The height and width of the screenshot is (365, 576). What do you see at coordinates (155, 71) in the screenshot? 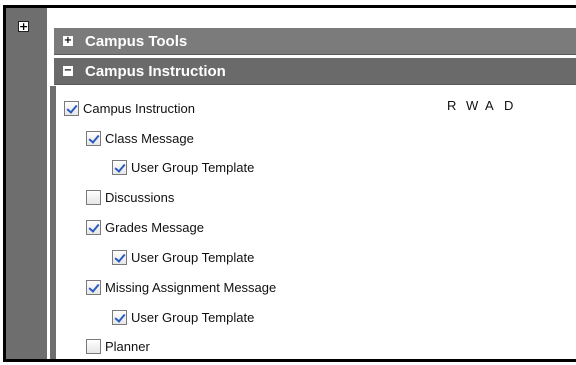
I see `section-title: Campus Instruction` at bounding box center [155, 71].